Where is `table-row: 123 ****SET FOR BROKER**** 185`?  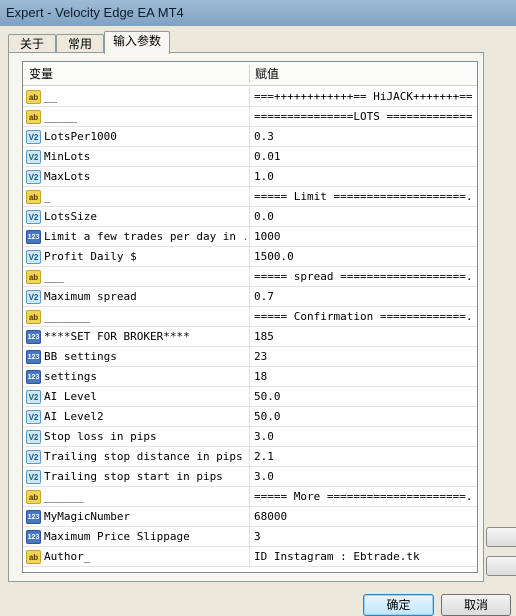 table-row: 123 ****SET FOR BROKER**** 185 is located at coordinates (250, 337).